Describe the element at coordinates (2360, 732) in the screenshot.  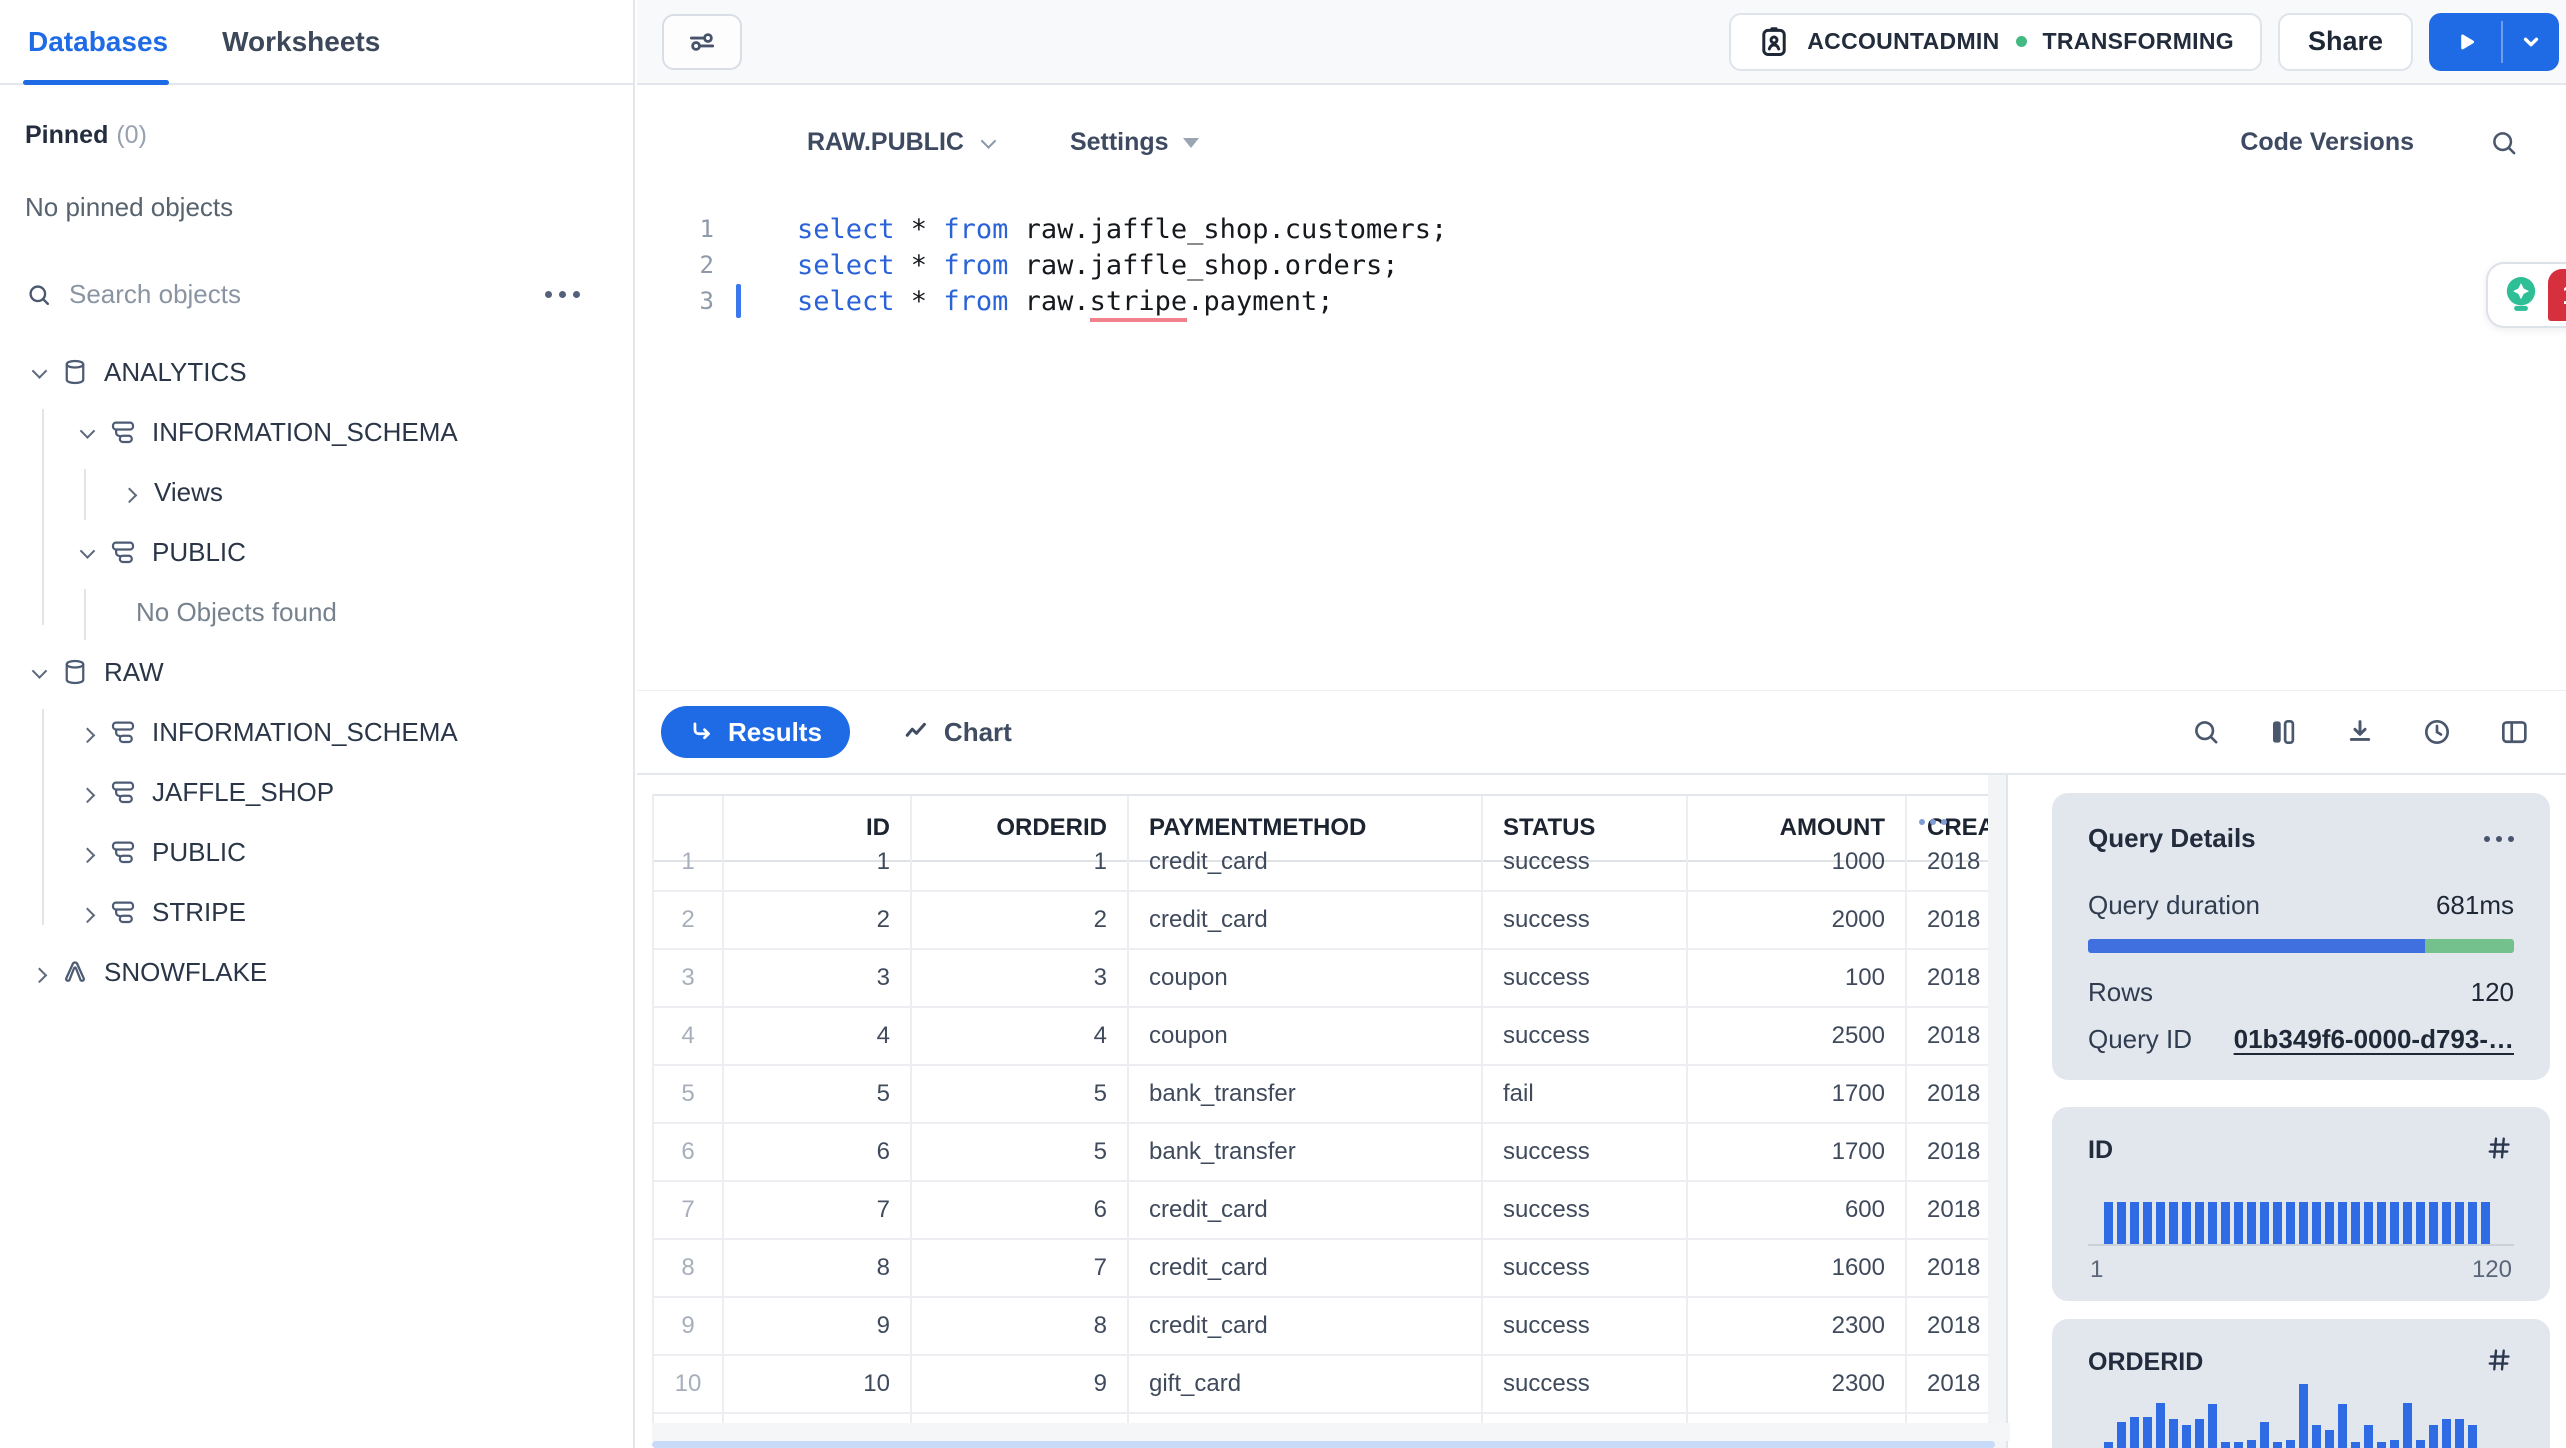
I see `download-icon` at that location.